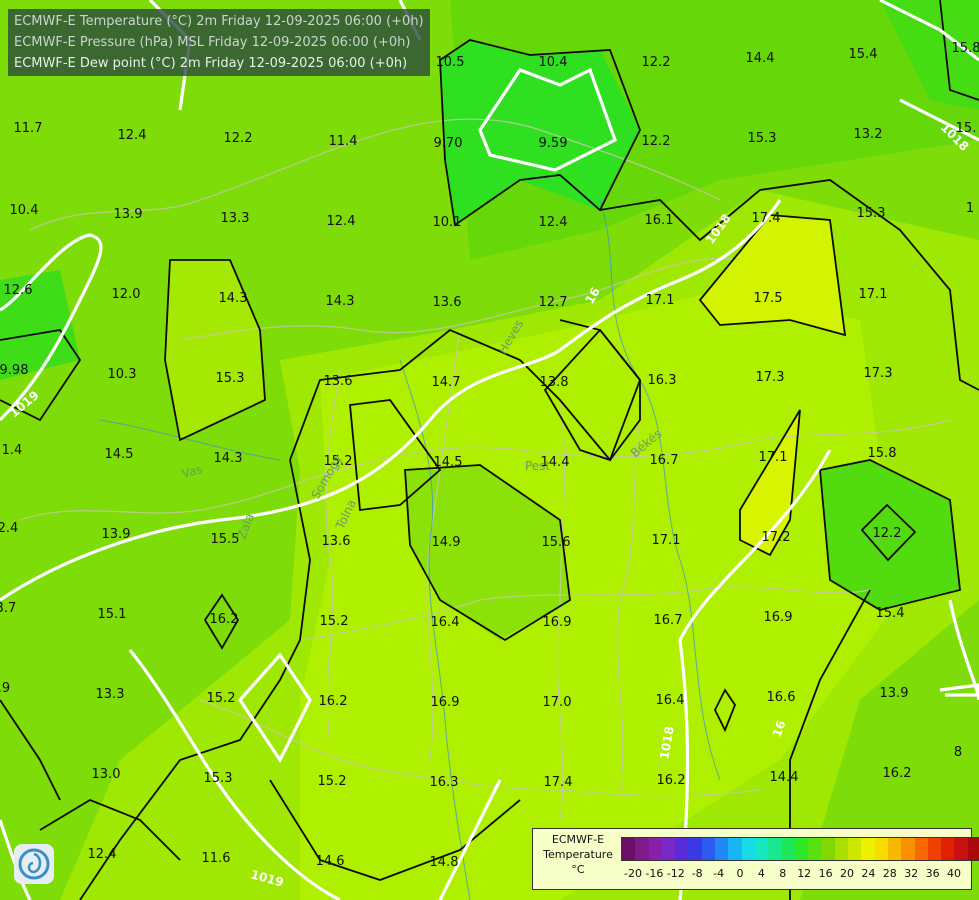  Describe the element at coordinates (445, 702) in the screenshot. I see `temperature-value: 16.9` at that location.